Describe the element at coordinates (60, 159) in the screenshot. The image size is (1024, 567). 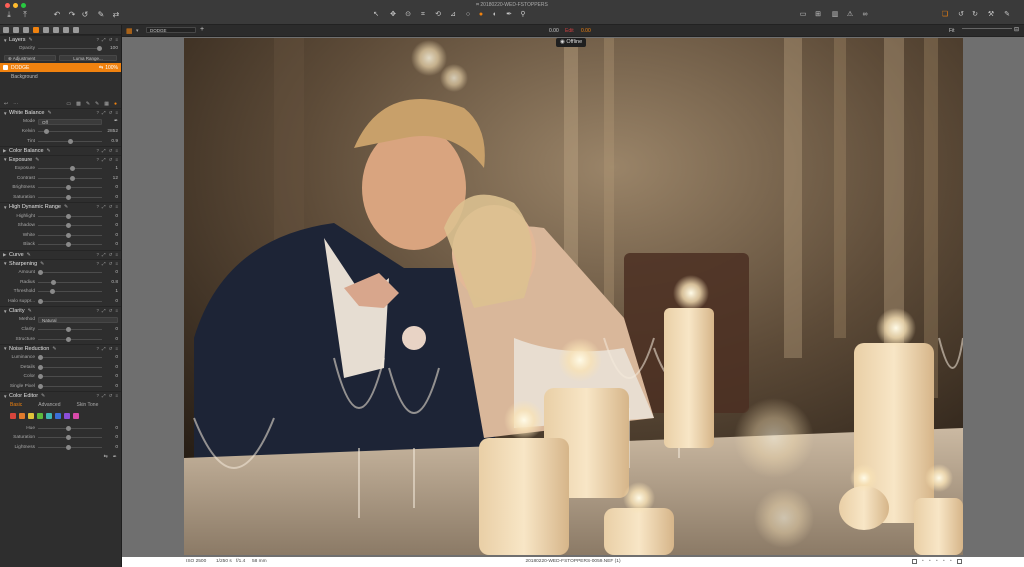
I see `exposure-section-header: ▼ Exposure ✎ ? ⤢ ↺ ≡` at that location.